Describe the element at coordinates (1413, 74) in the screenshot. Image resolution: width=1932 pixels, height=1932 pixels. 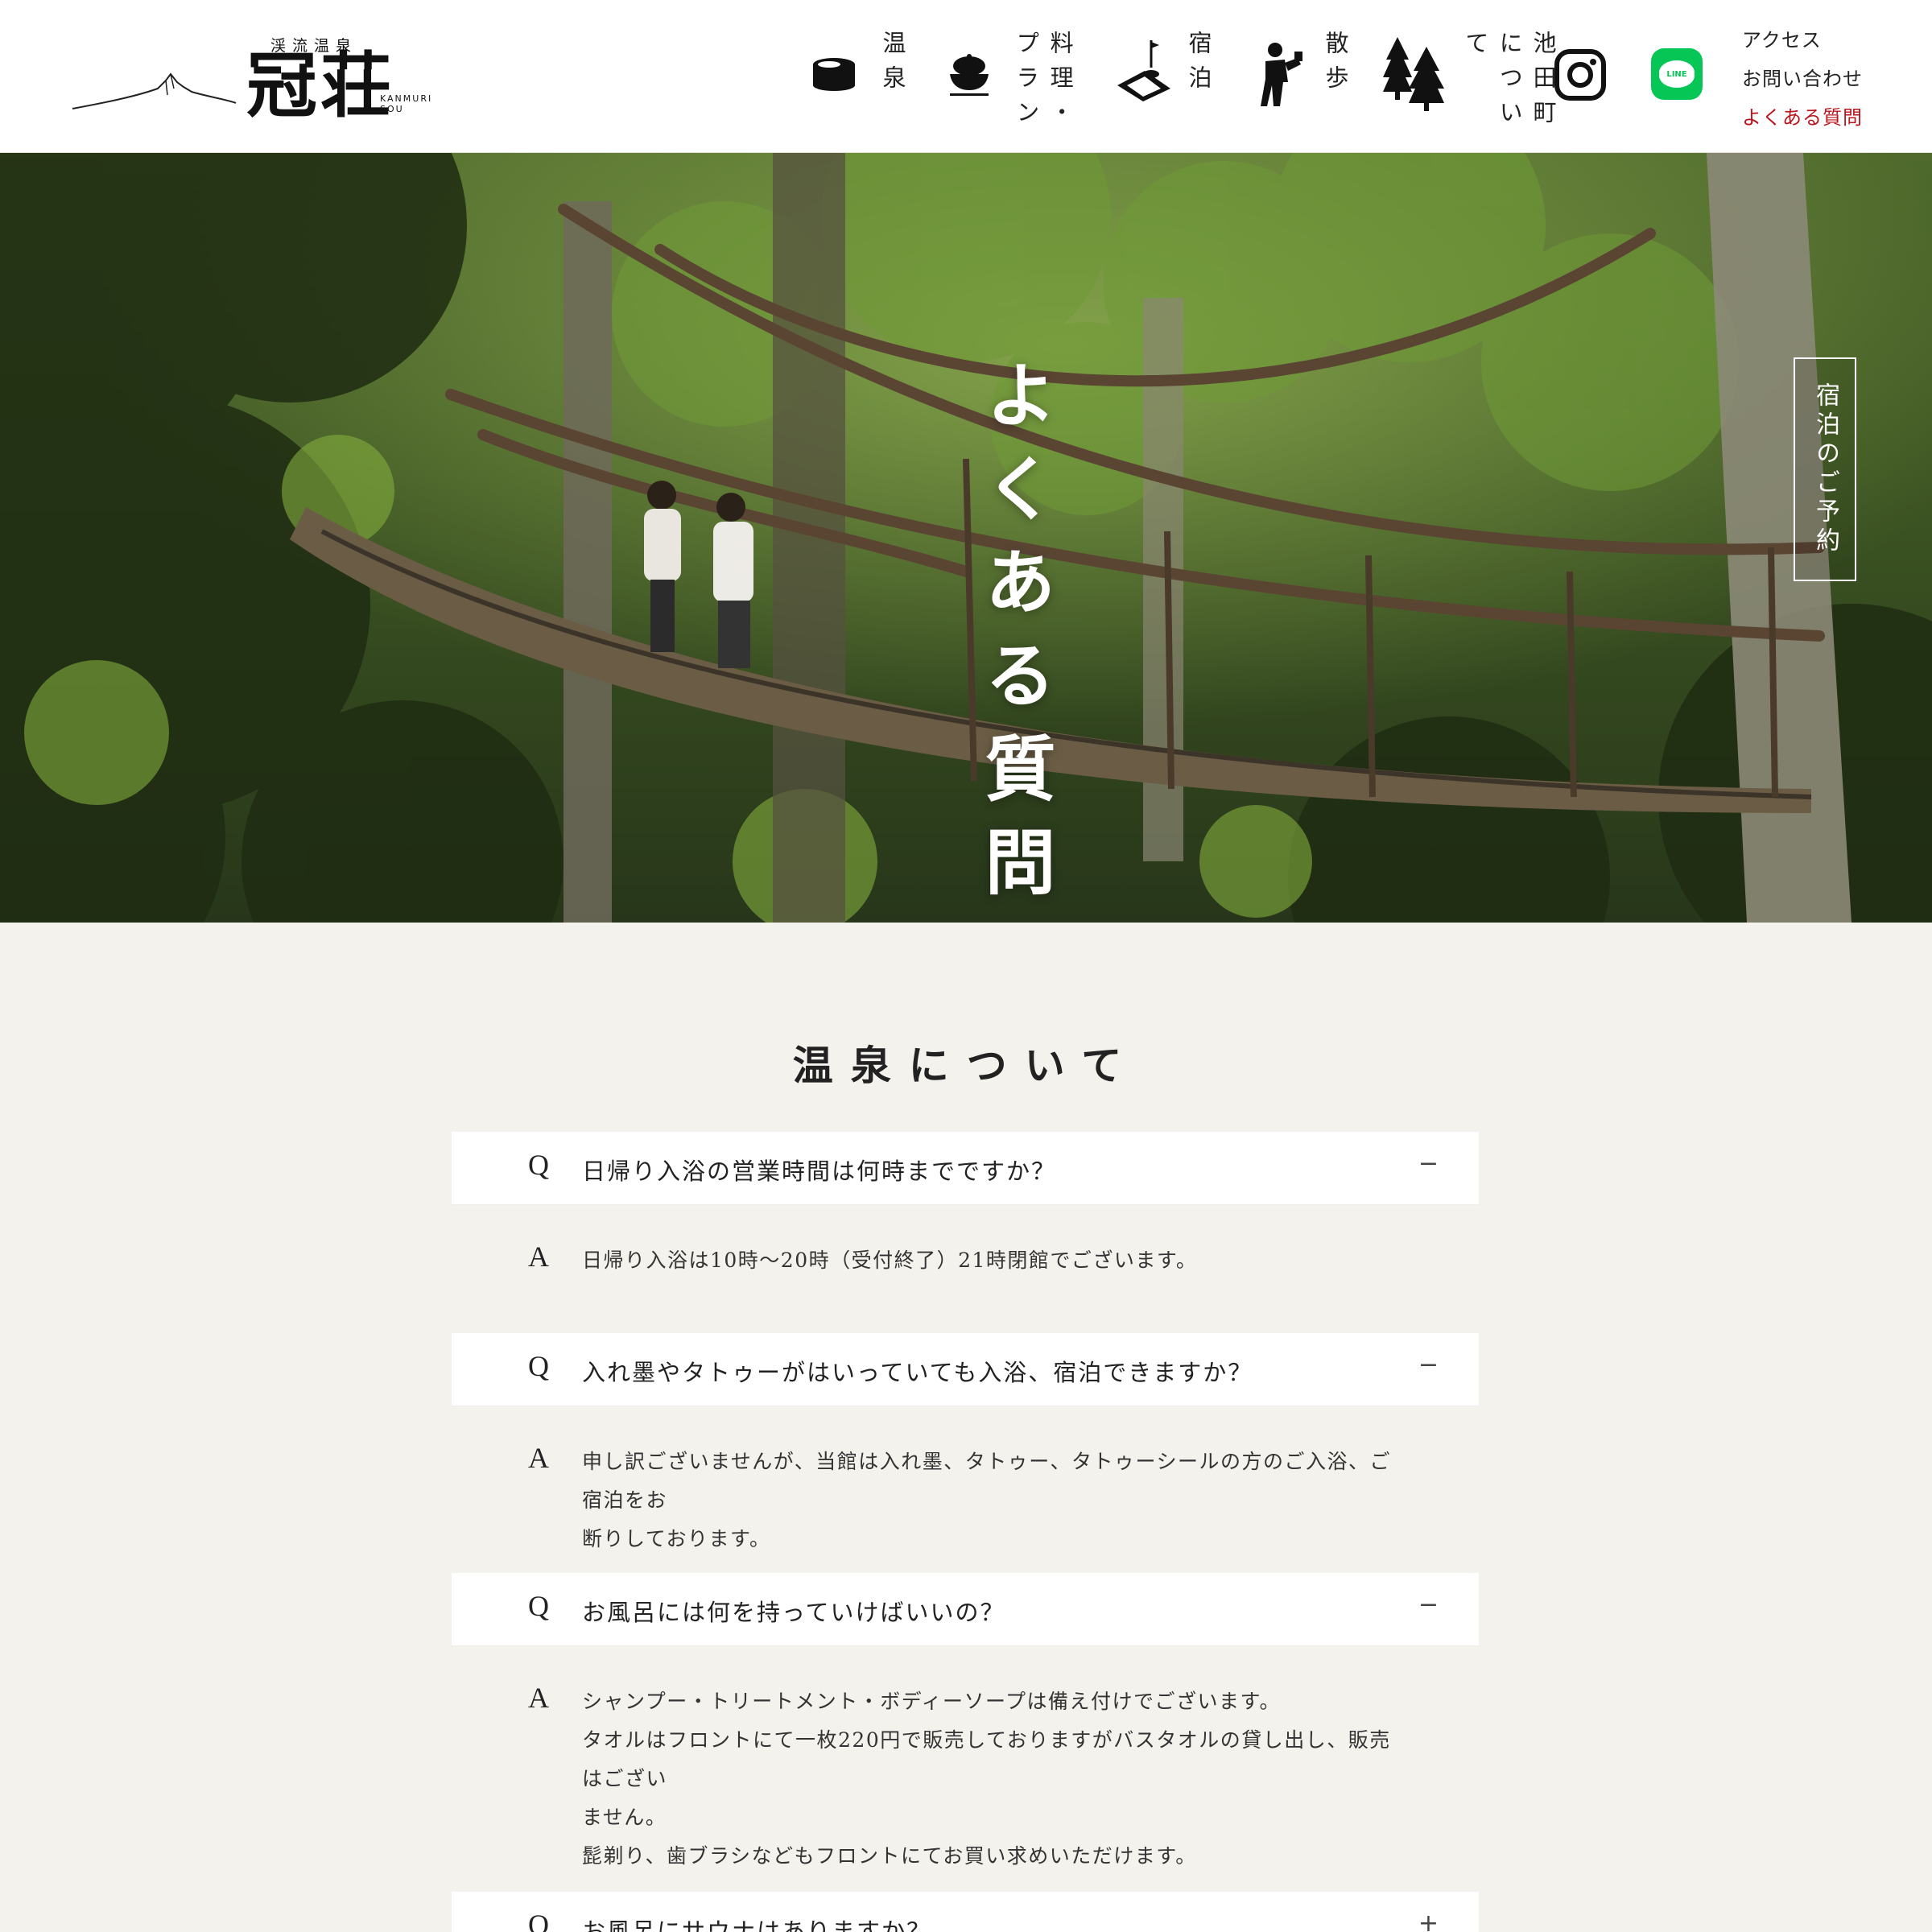
I see `trees-icon` at that location.